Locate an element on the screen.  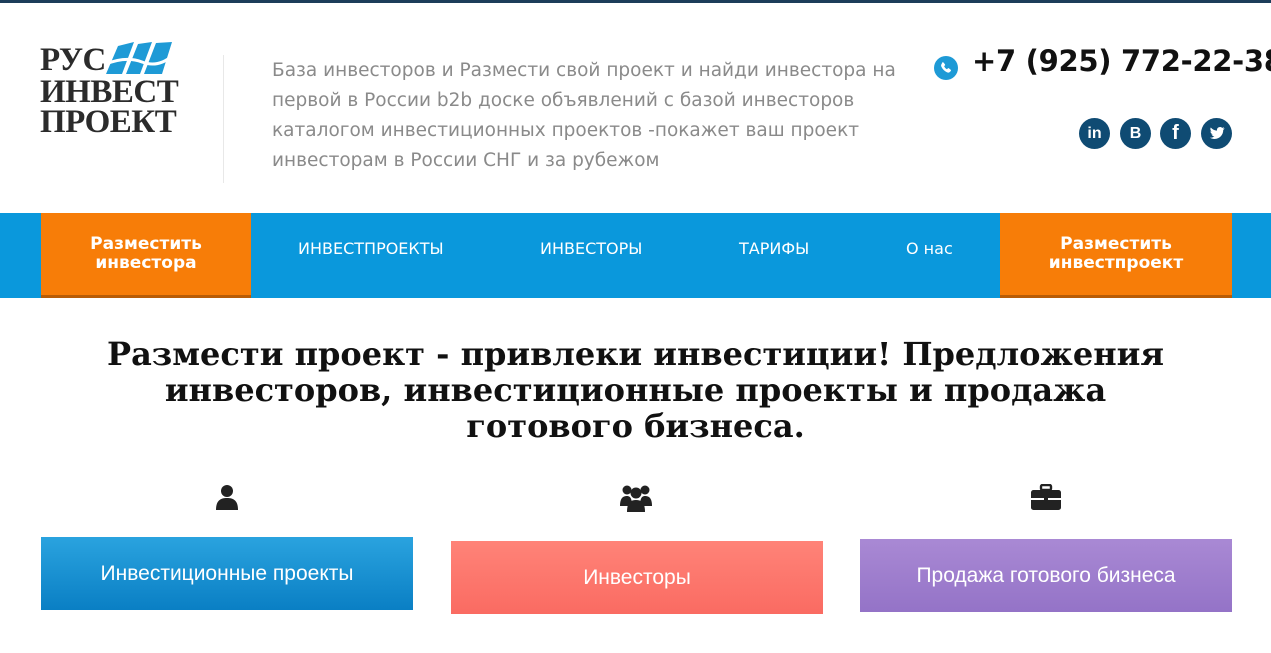
place-investor-button: Разместить инвестора is located at coordinates (146, 255).